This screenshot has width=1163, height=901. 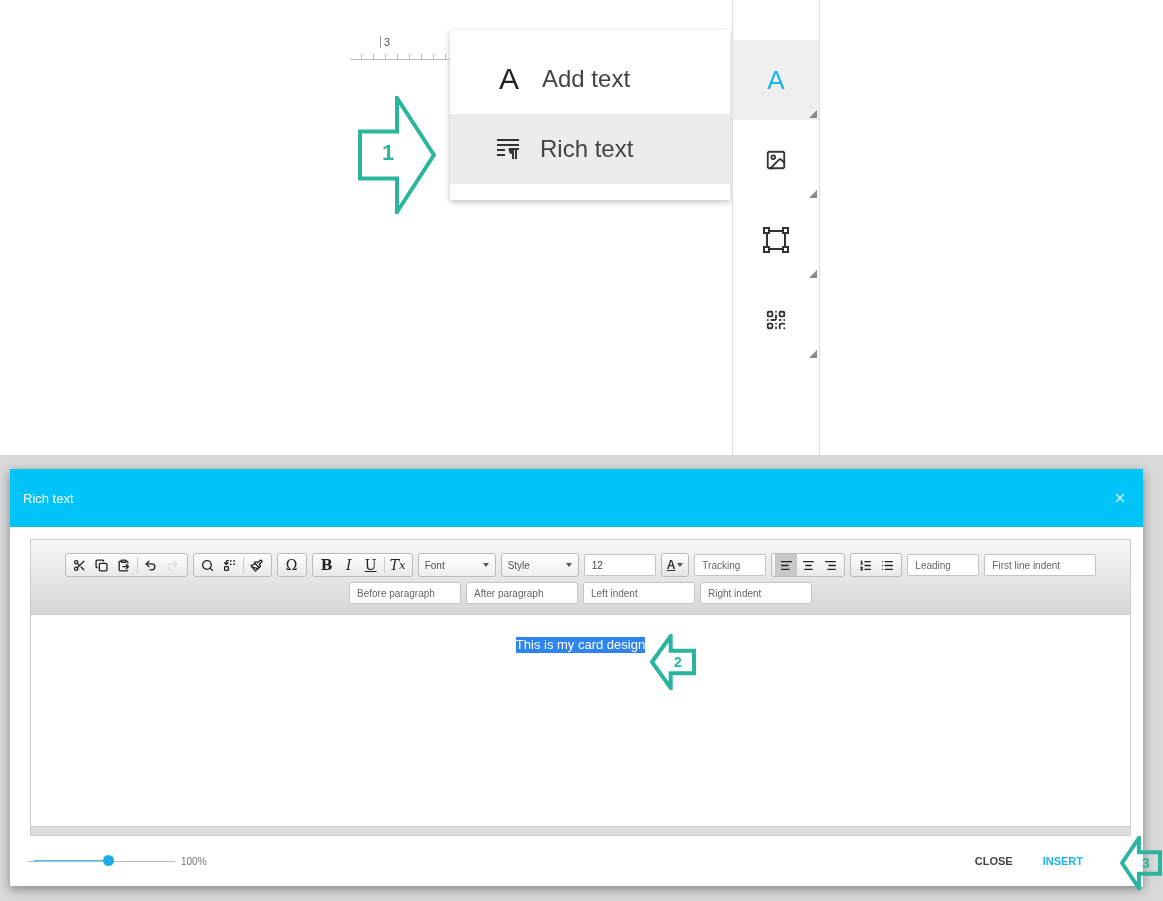 I want to click on dialog-title: Rich text, so click(x=48, y=498).